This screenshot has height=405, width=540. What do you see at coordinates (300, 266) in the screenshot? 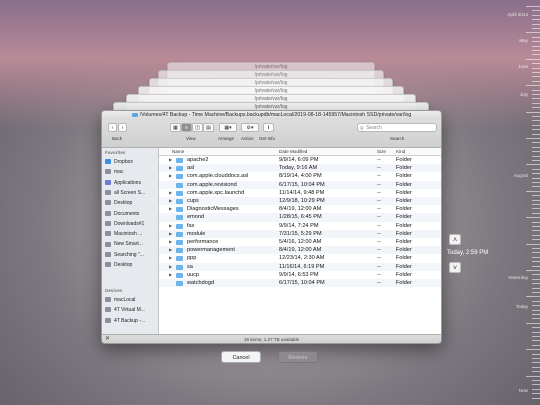
I see `list-item: ▶ sa 11/16/14, 6:19 PM -- Folder` at bounding box center [300, 266].